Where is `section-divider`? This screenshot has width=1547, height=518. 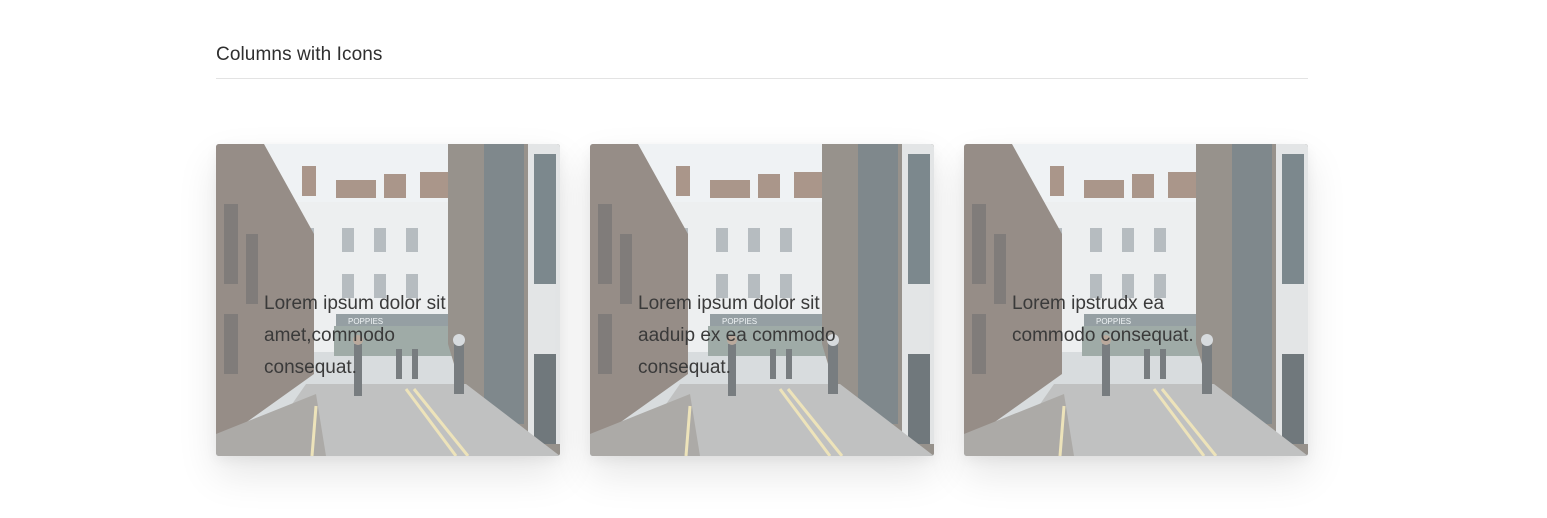
section-divider is located at coordinates (762, 78).